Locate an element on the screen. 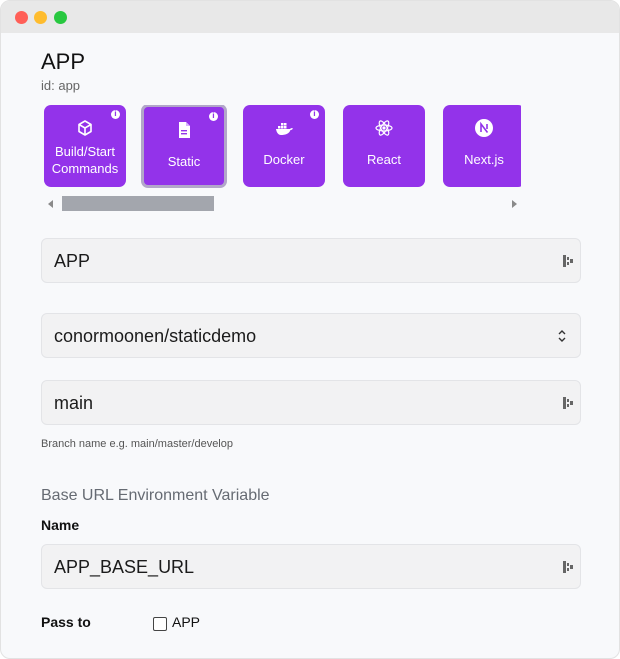 Image resolution: width=620 pixels, height=659 pixels. scroll-thumb is located at coordinates (138, 203).